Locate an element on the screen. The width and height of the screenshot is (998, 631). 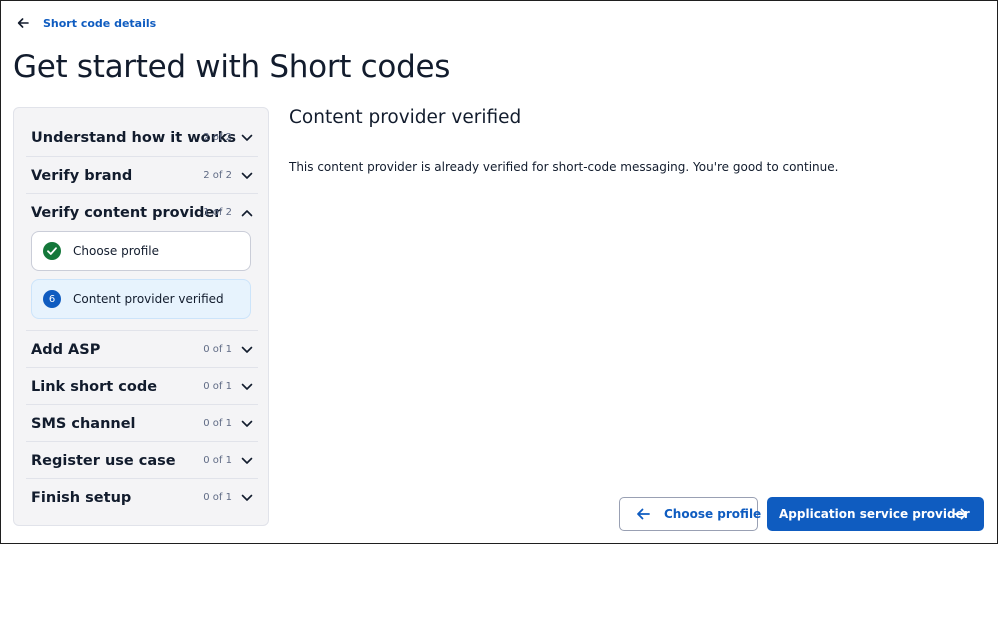
step-title: Add ASP is located at coordinates (66, 349).